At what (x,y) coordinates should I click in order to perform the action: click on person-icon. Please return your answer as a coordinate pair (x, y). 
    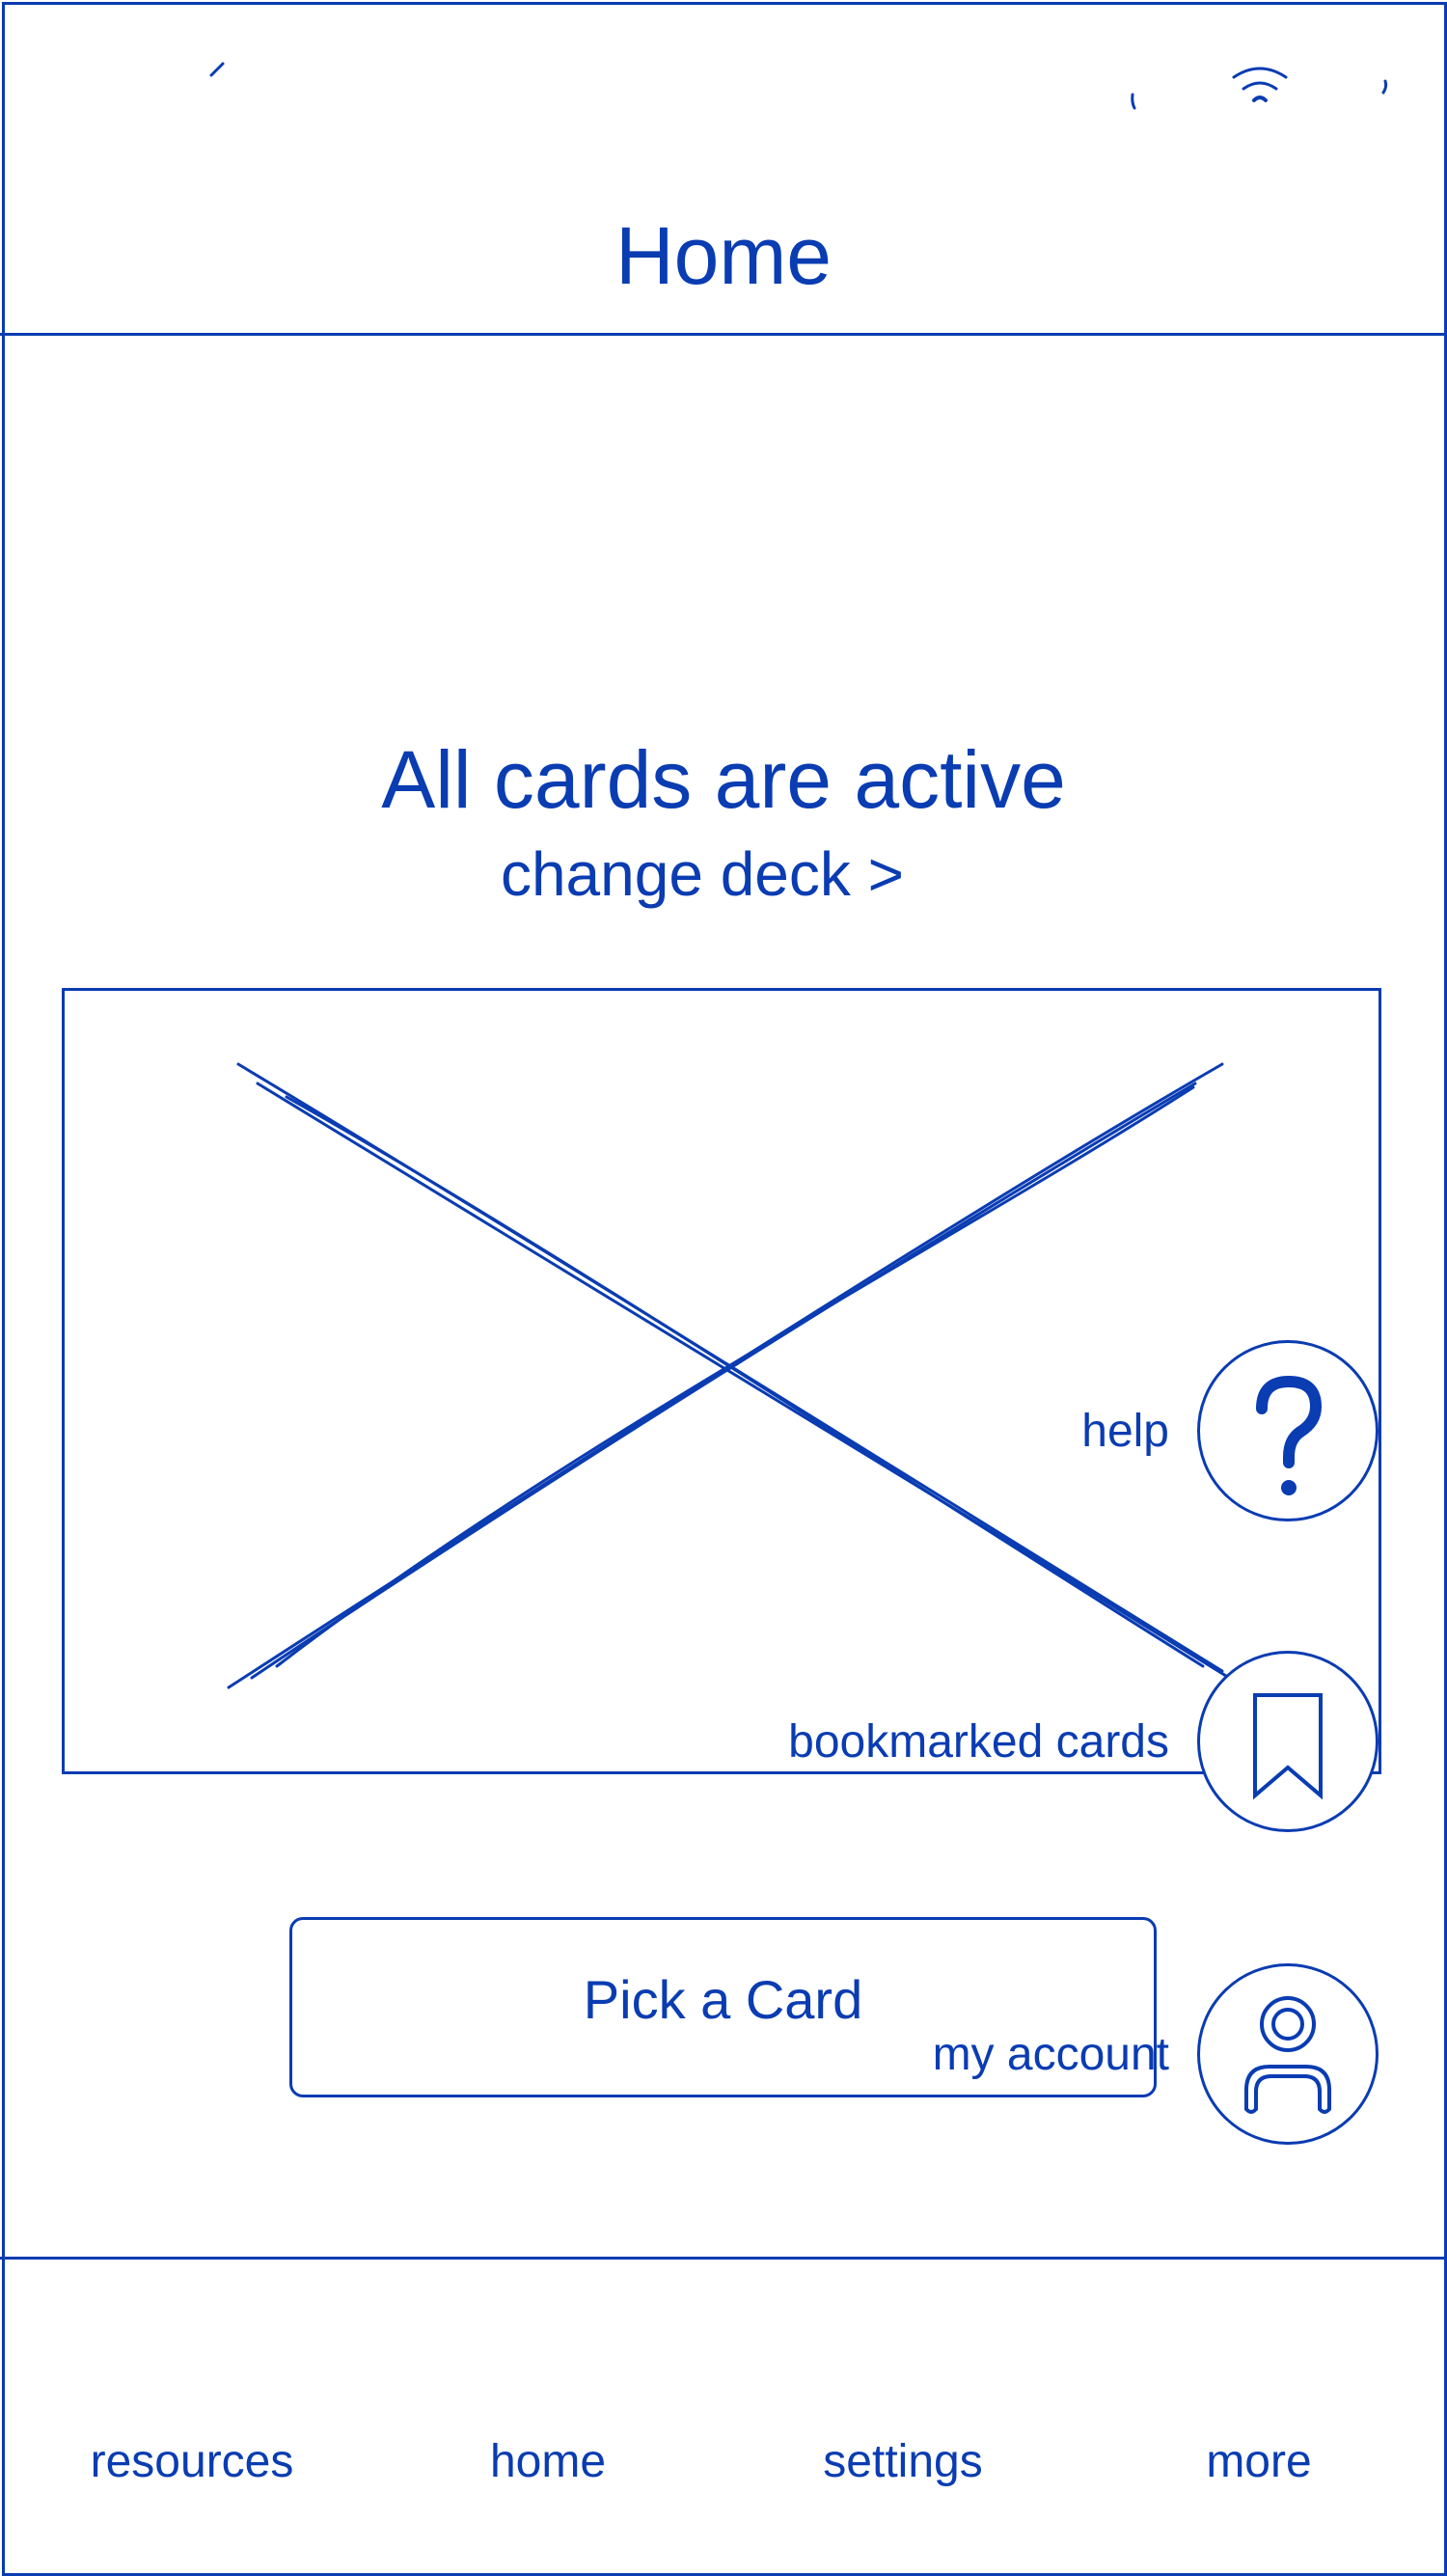
    Looking at the image, I should click on (1287, 2055).